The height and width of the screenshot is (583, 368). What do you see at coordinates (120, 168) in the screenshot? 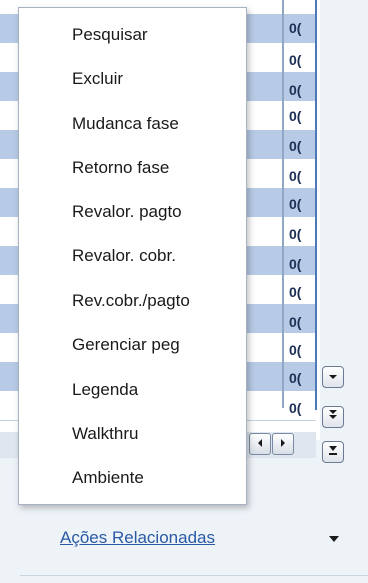
I see `menu-item-retorno-fase: Retorno fase` at bounding box center [120, 168].